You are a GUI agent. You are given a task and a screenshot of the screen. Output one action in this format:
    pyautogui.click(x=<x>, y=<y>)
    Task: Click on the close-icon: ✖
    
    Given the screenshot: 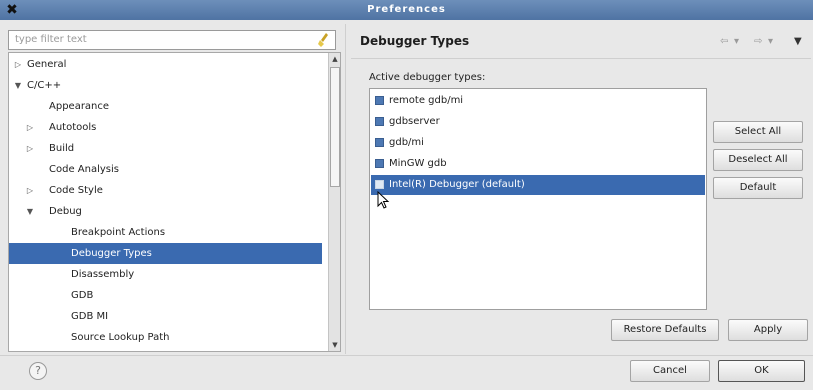 What is the action you would take?
    pyautogui.click(x=12, y=10)
    